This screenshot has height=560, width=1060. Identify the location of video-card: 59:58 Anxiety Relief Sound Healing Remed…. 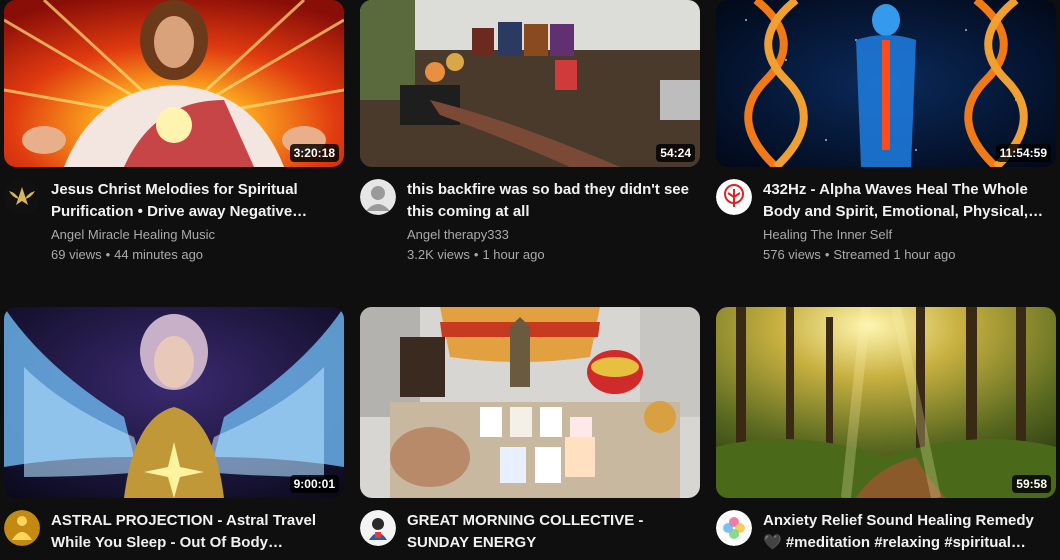
(886, 430).